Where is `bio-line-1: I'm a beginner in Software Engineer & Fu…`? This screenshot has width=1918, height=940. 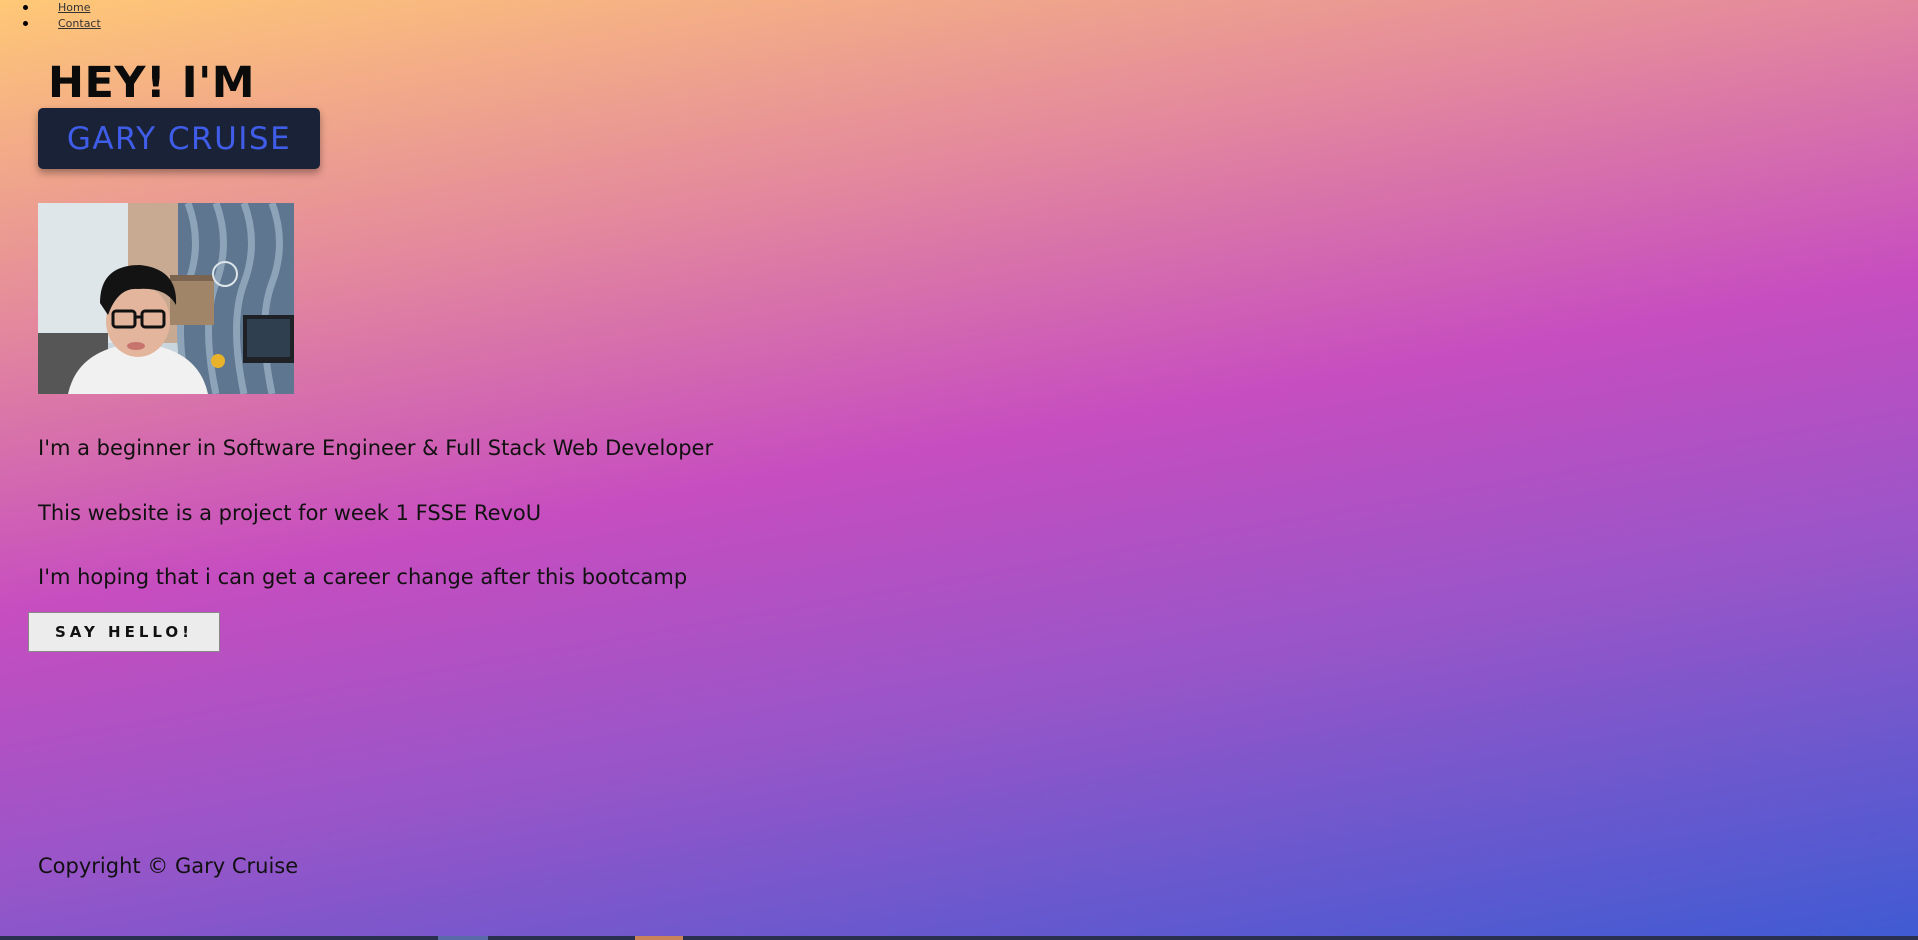
bio-line-1: I'm a beginner in Software Engineer & Fu… is located at coordinates (376, 448).